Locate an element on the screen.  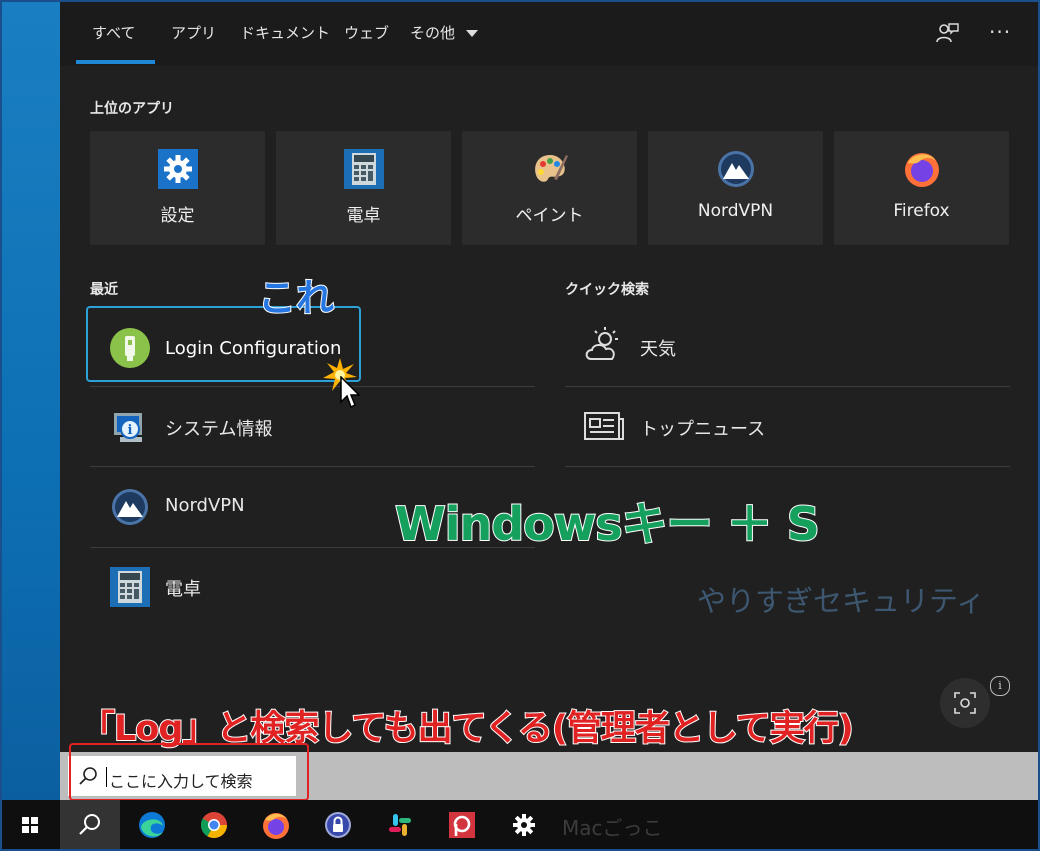
tab-more-label: その他 is located at coordinates (433, 33).